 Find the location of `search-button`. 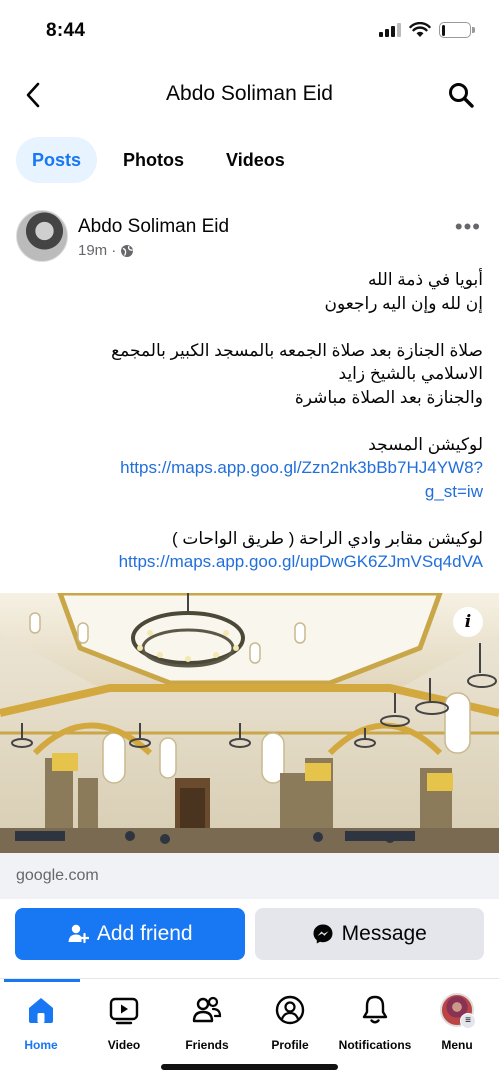

search-button is located at coordinates (461, 95).